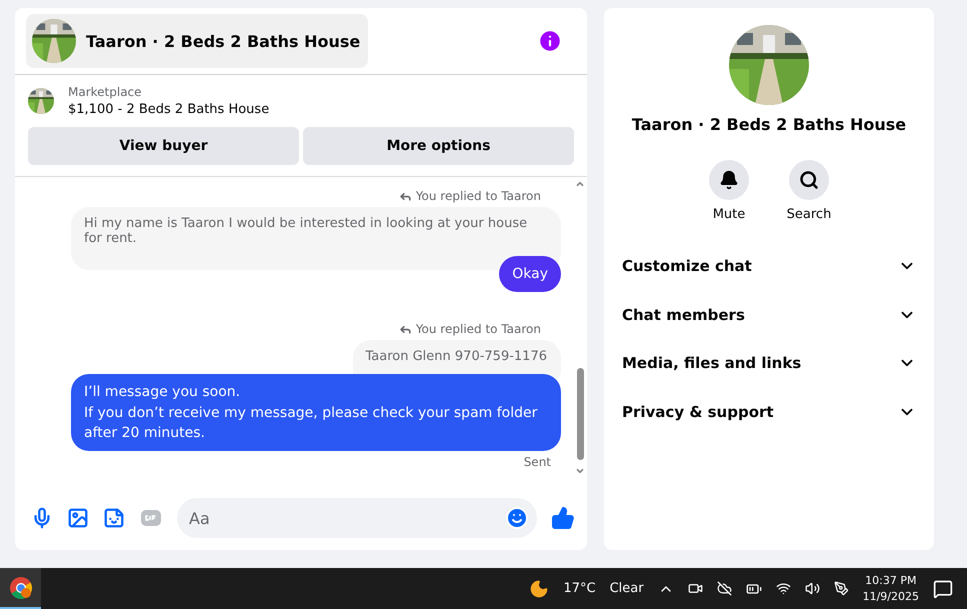 This screenshot has height=609, width=967. Describe the element at coordinates (78, 518) in the screenshot. I see `photo-icon` at that location.